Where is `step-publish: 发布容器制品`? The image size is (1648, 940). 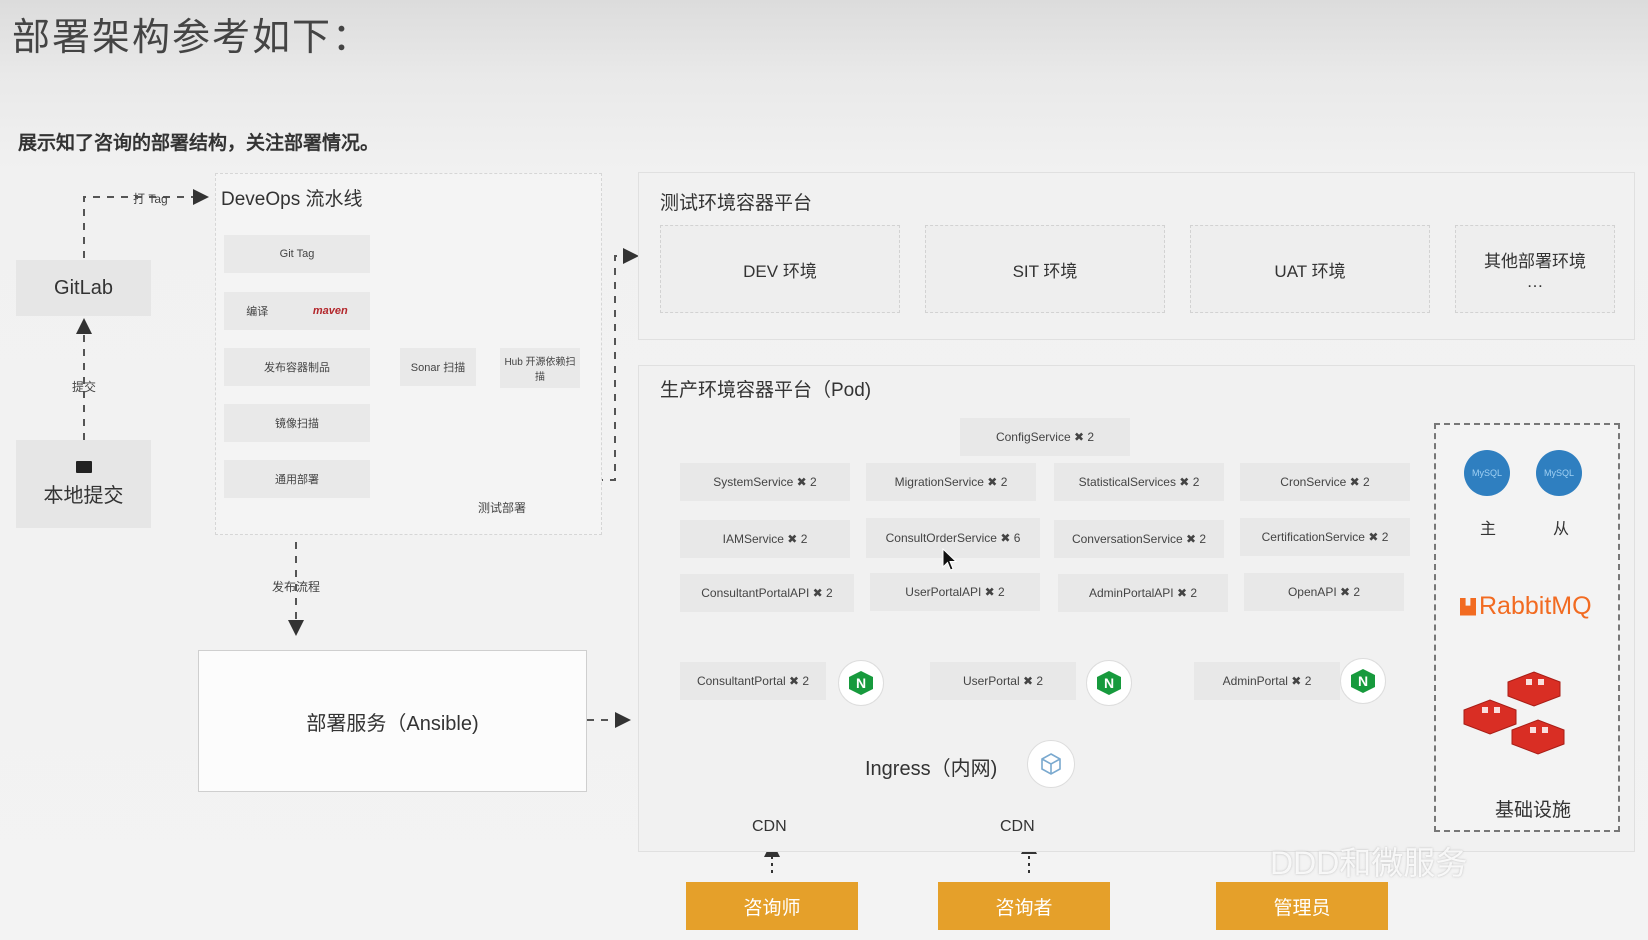
step-publish: 发布容器制品 is located at coordinates (297, 367).